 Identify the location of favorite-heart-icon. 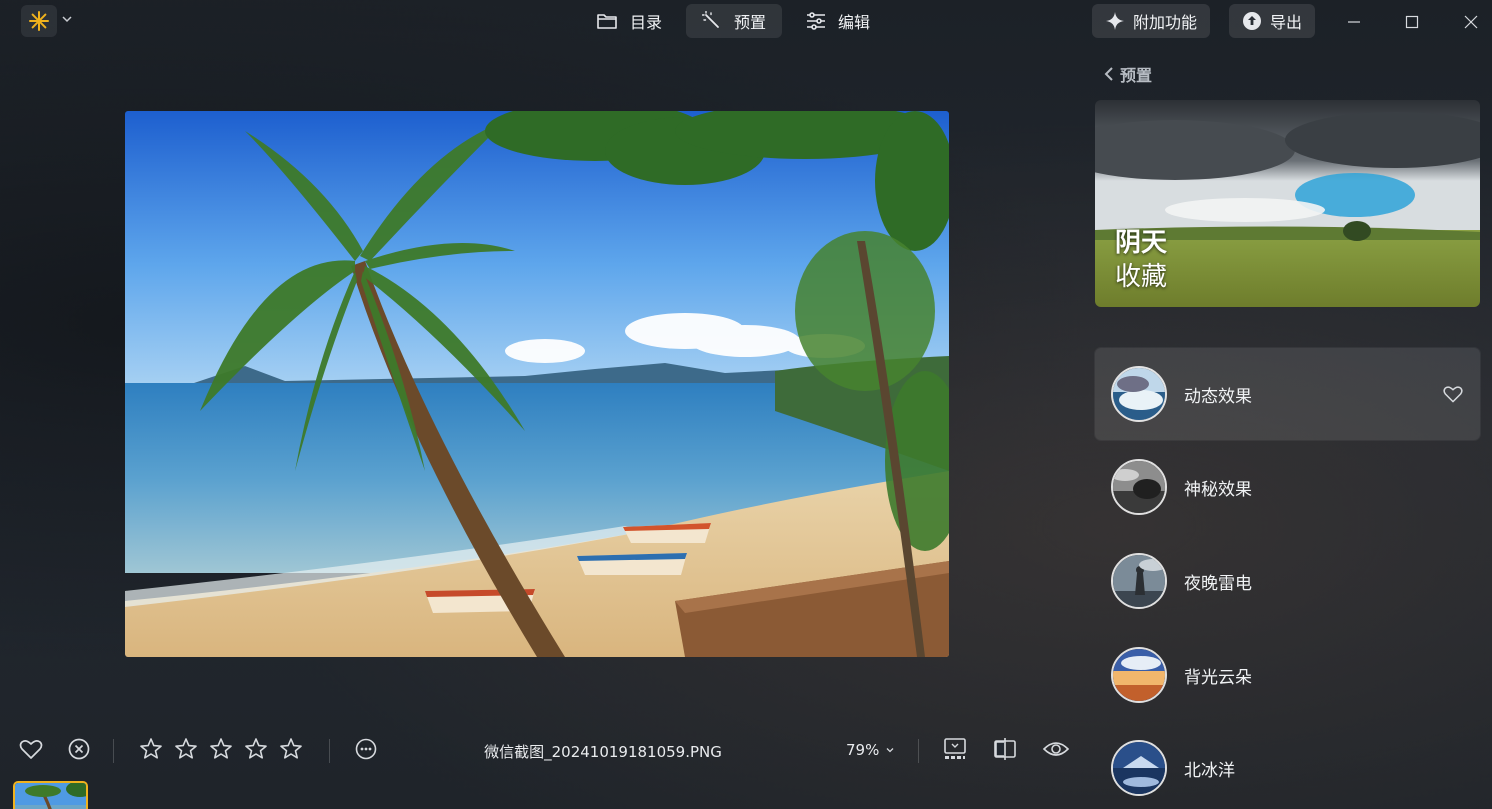
(31, 749).